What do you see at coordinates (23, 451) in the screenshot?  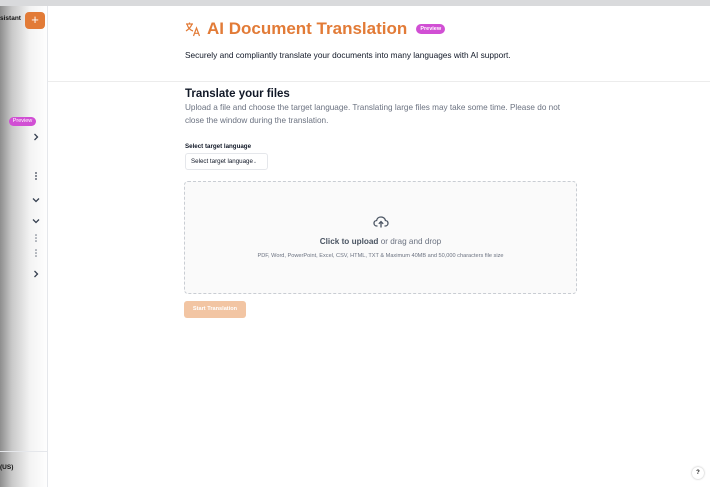 I see `sidebar-divider` at bounding box center [23, 451].